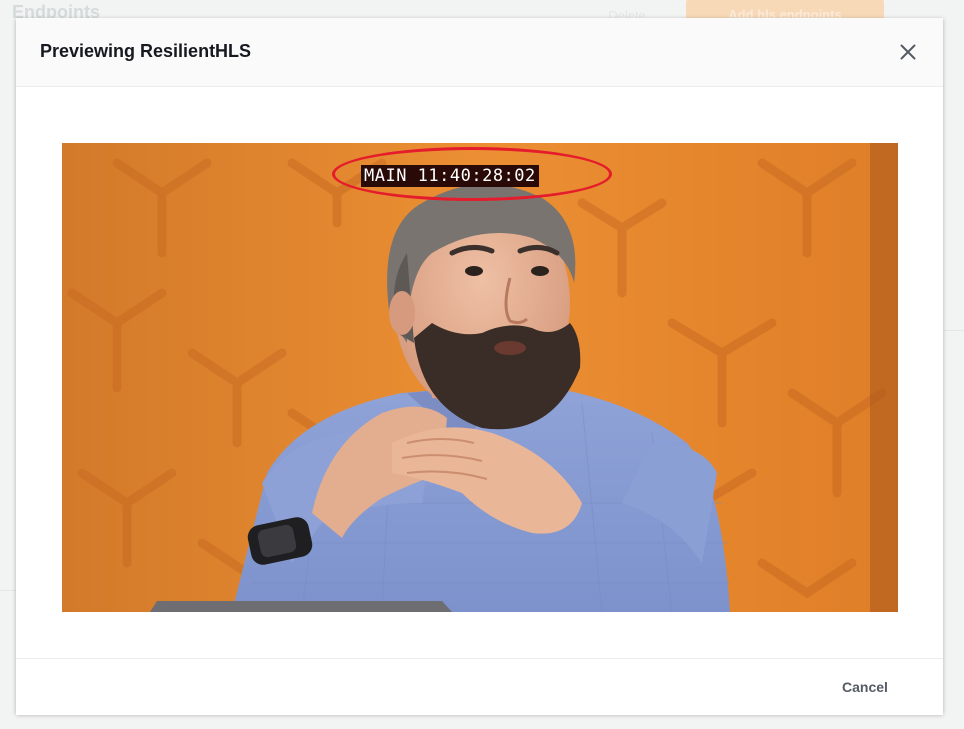 The image size is (964, 729). Describe the element at coordinates (450, 176) in the screenshot. I see `timecode-overlay: MAIN 11:40:28:02` at that location.